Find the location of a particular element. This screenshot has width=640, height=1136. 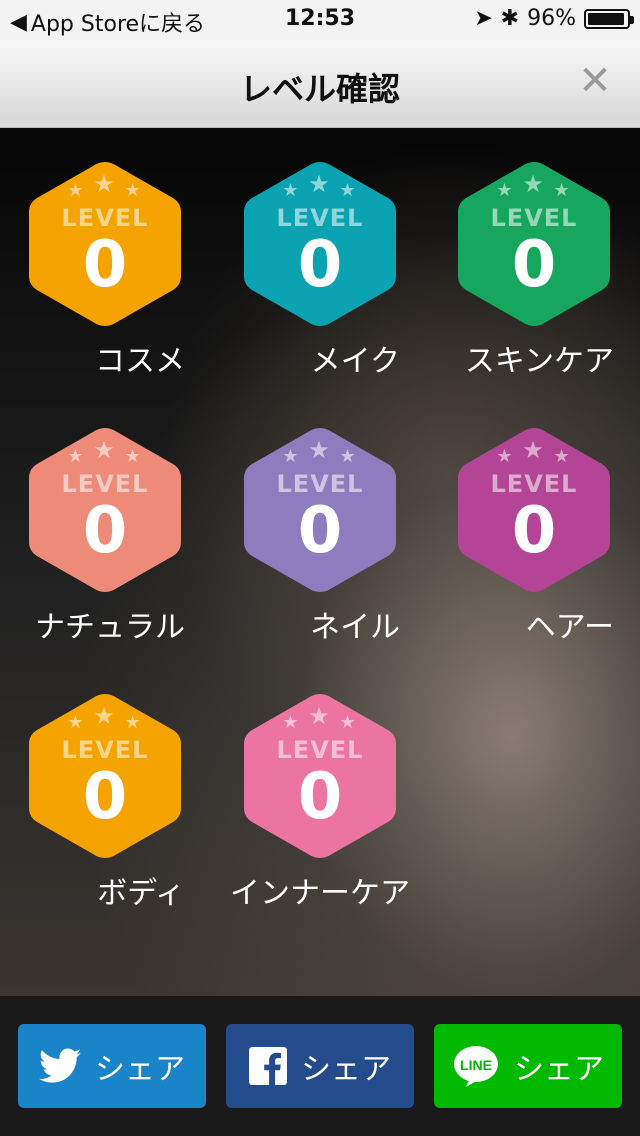

category-name: ネイル is located at coordinates (355, 627).